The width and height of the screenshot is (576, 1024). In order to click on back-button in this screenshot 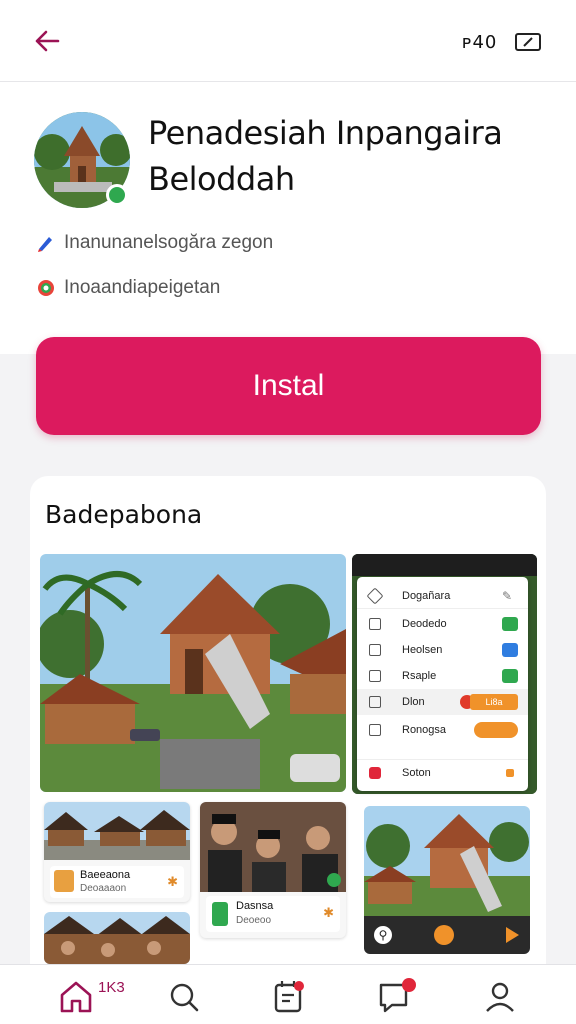, I will do `click(47, 41)`.